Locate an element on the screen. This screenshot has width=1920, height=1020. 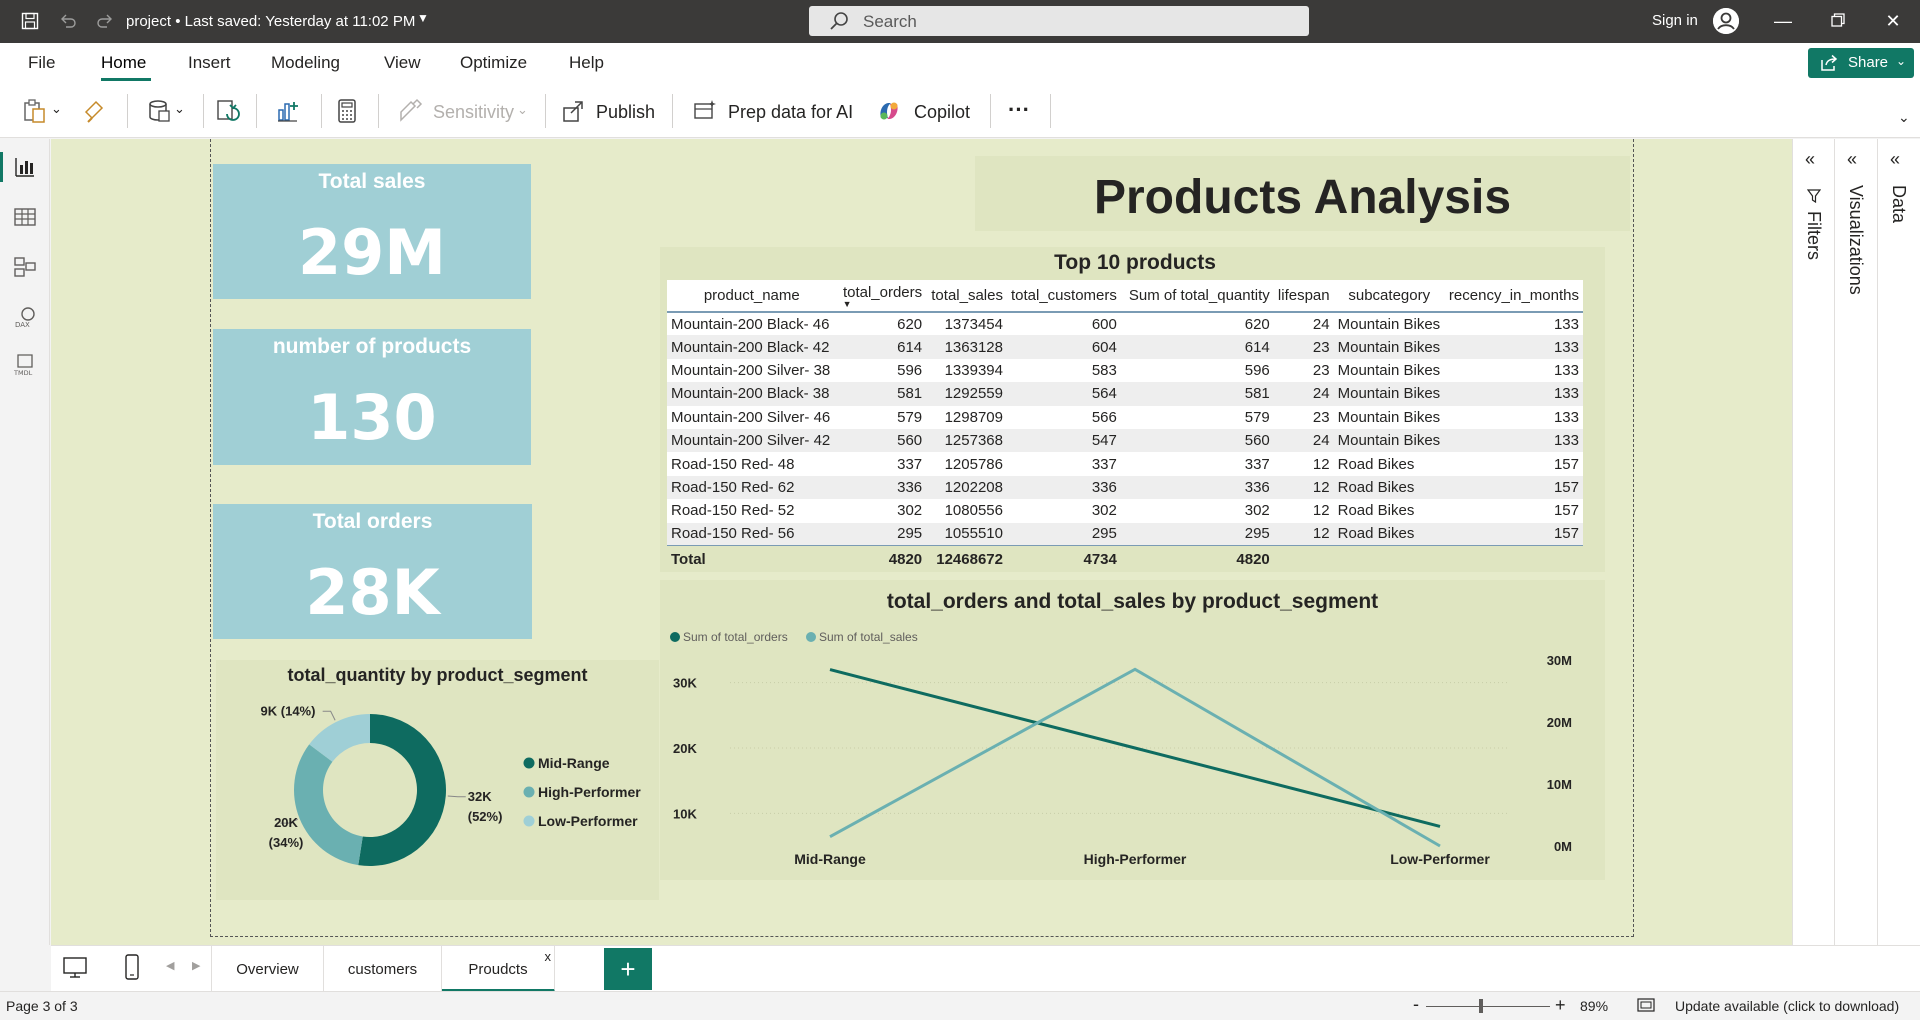
dax-query-icon: DAX is located at coordinates (25, 317).